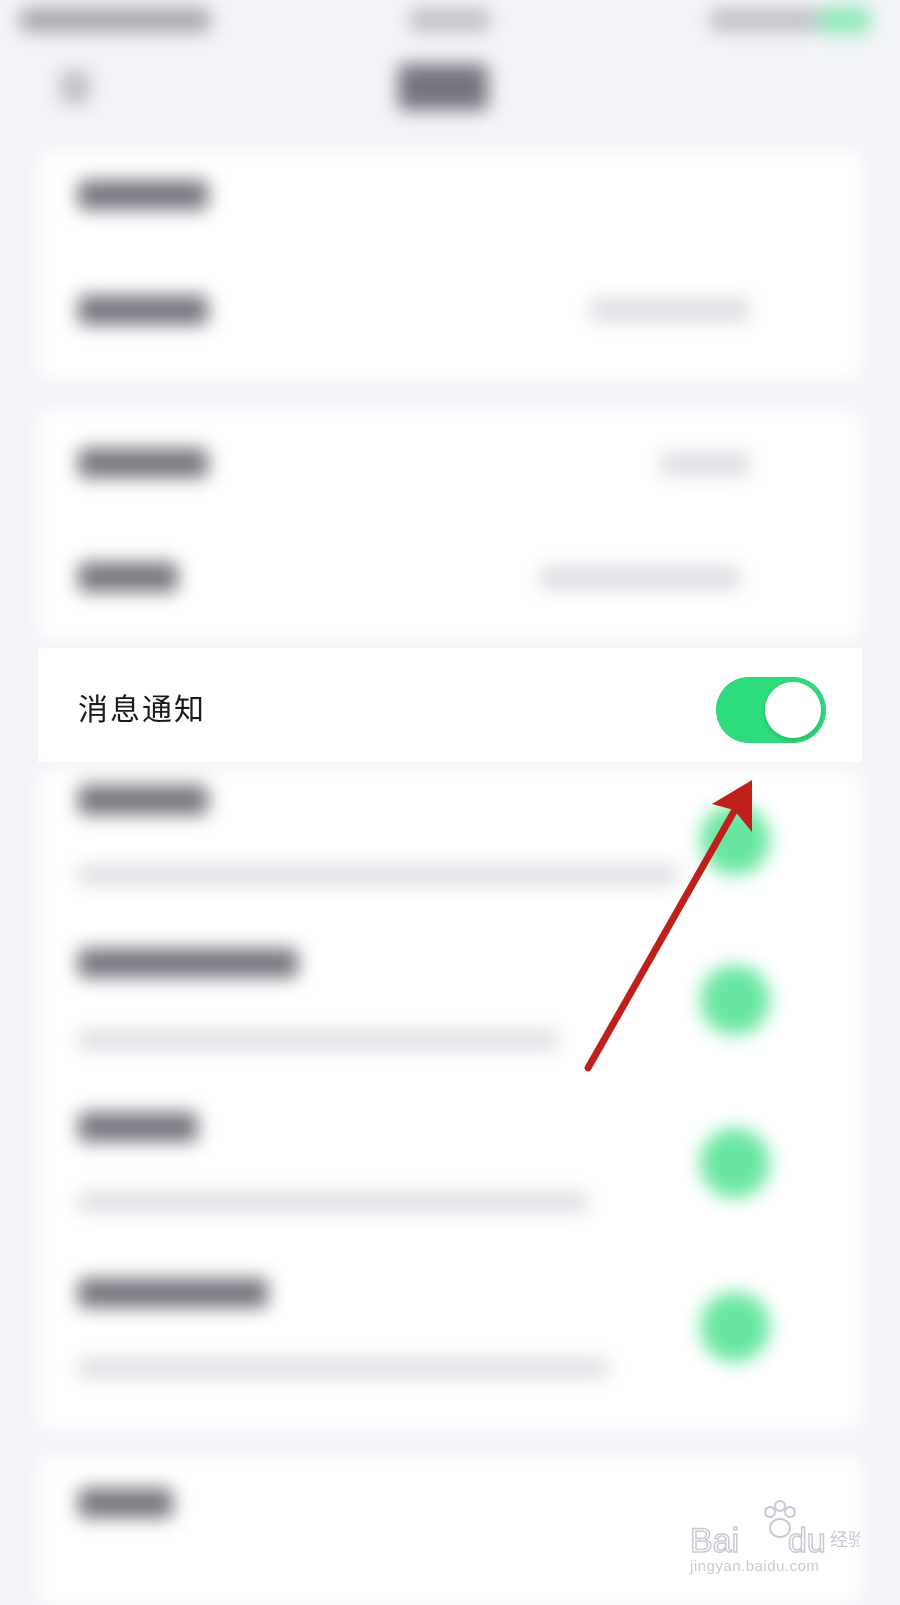 Image resolution: width=900 pixels, height=1605 pixels. What do you see at coordinates (450, 705) in the screenshot?
I see `message-notification-row: 消息通知` at bounding box center [450, 705].